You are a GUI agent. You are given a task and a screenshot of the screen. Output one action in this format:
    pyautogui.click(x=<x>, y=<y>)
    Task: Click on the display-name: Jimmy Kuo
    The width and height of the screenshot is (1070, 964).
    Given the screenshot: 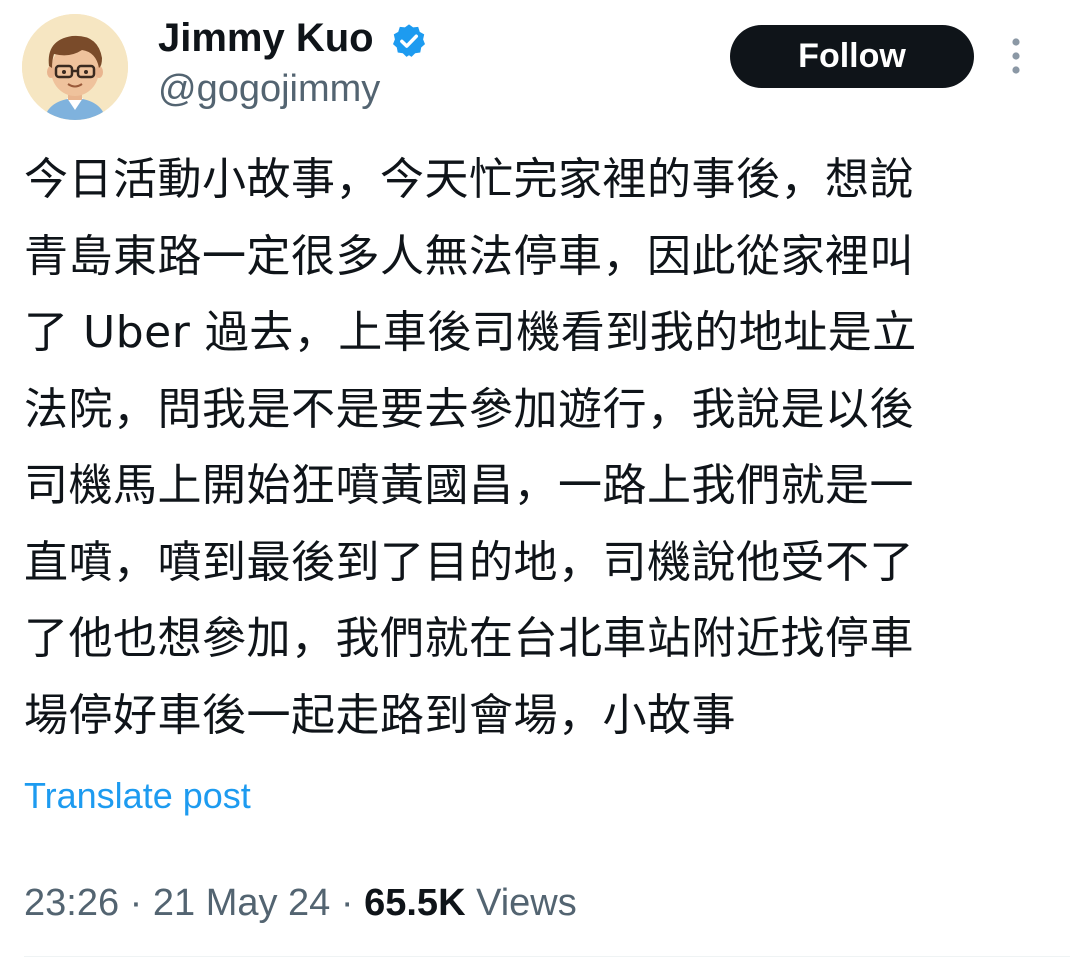 What is the action you would take?
    pyautogui.click(x=266, y=38)
    